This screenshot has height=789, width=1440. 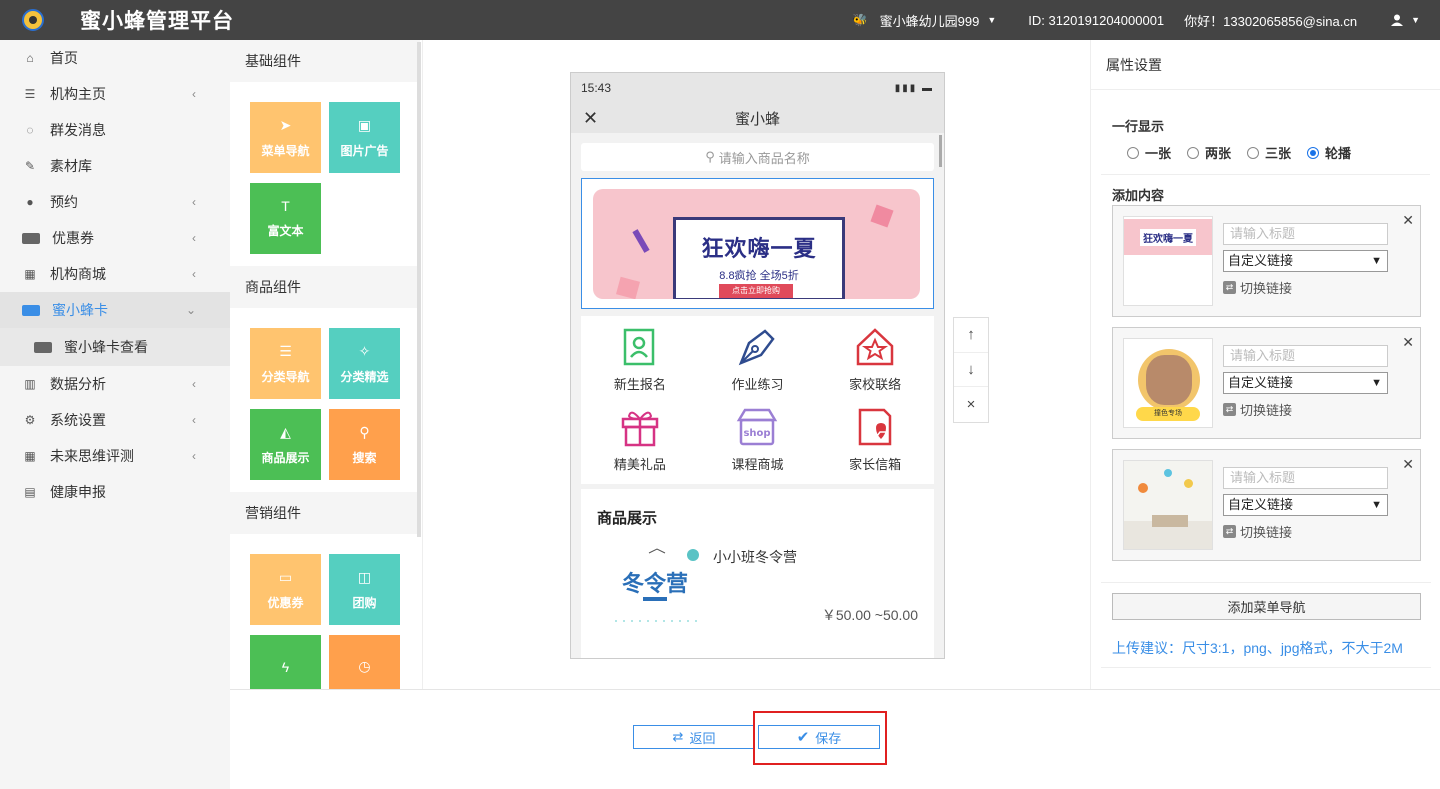 I want to click on sidebar-item-mall: ▦ 机构商城 ‹, so click(x=115, y=274).